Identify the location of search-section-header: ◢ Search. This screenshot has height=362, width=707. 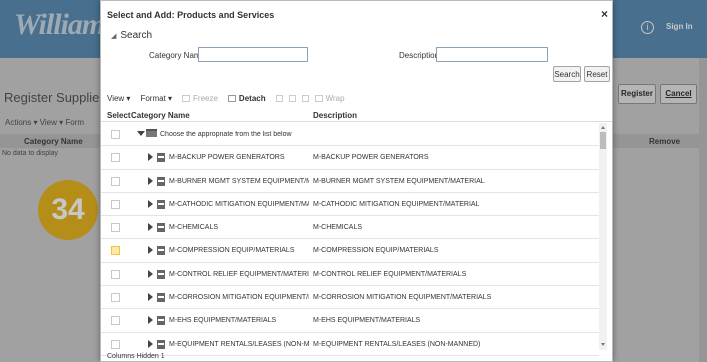
(131, 35).